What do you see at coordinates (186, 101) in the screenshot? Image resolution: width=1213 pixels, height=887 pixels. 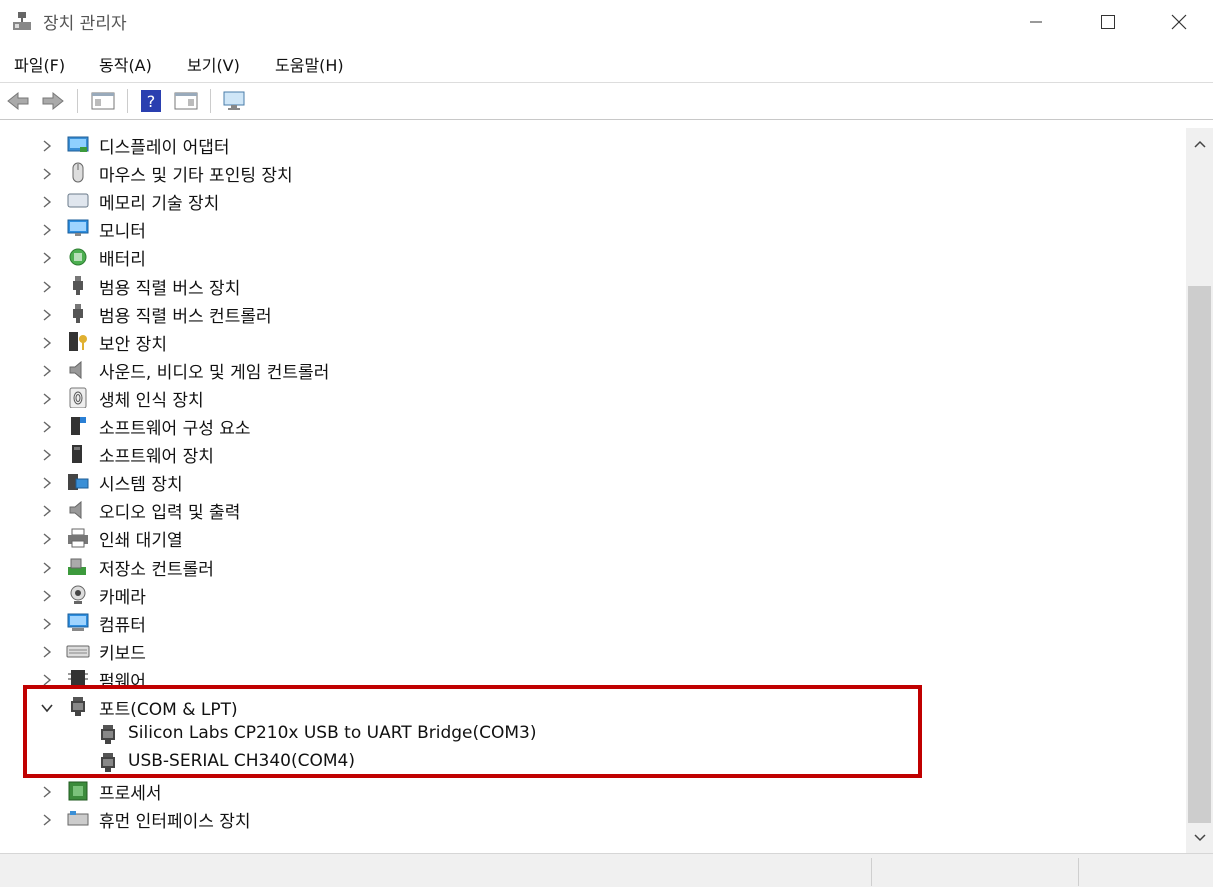 I see `properties-icon` at bounding box center [186, 101].